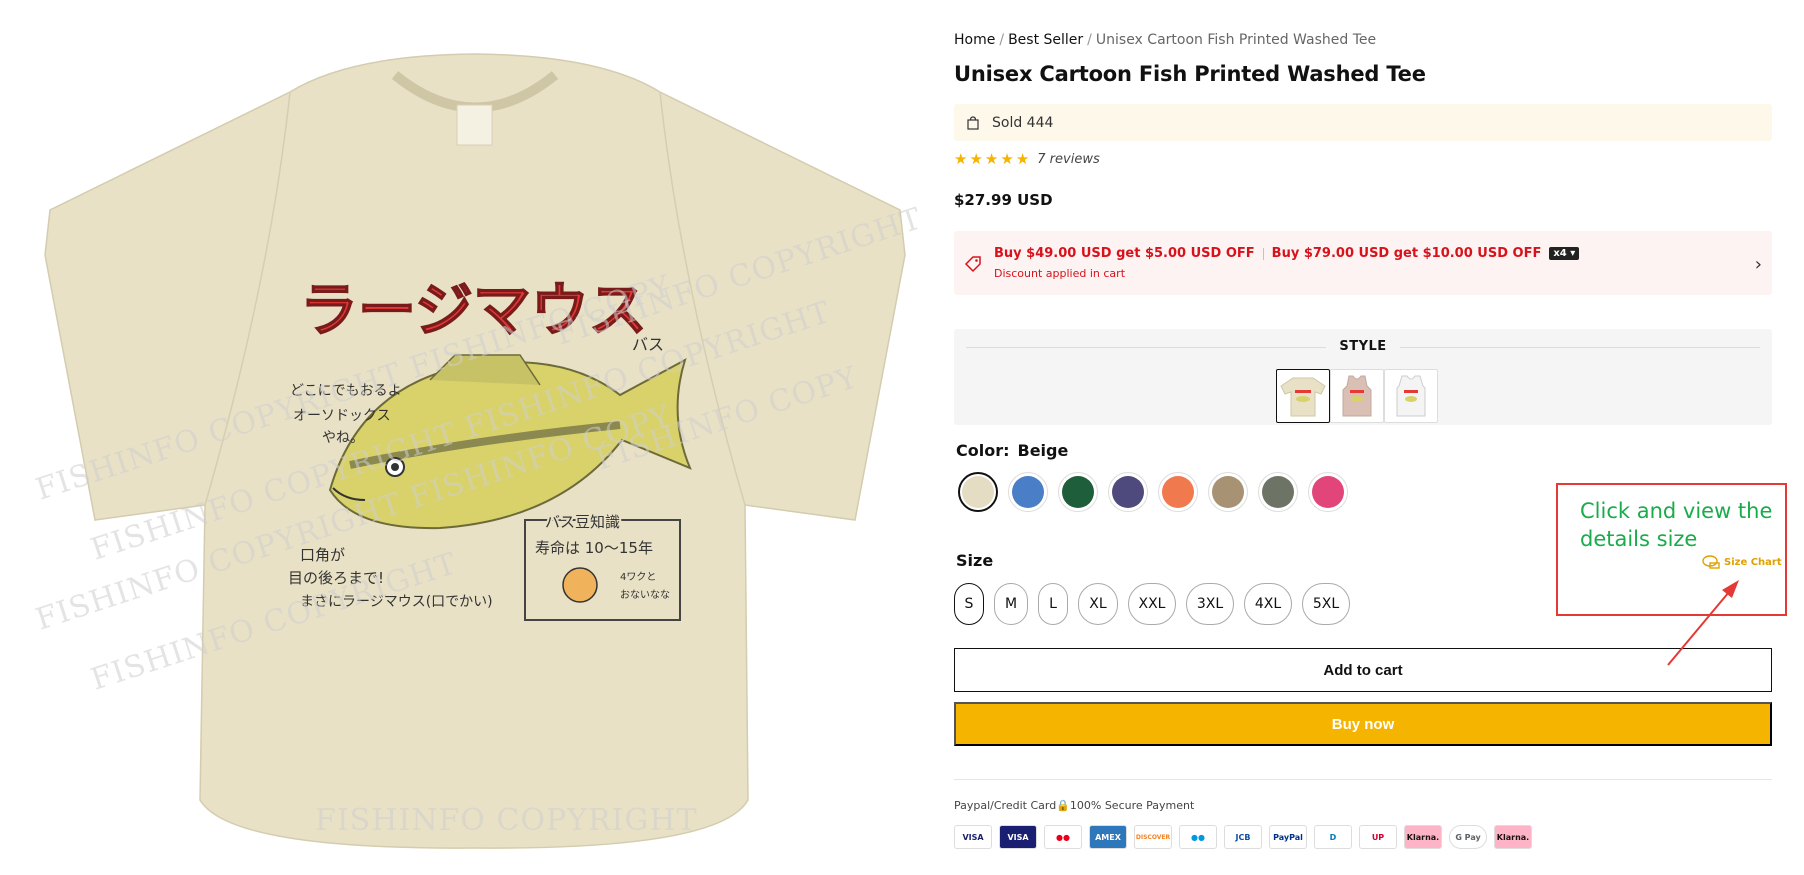  What do you see at coordinates (1053, 604) in the screenshot?
I see `size-l: L` at bounding box center [1053, 604].